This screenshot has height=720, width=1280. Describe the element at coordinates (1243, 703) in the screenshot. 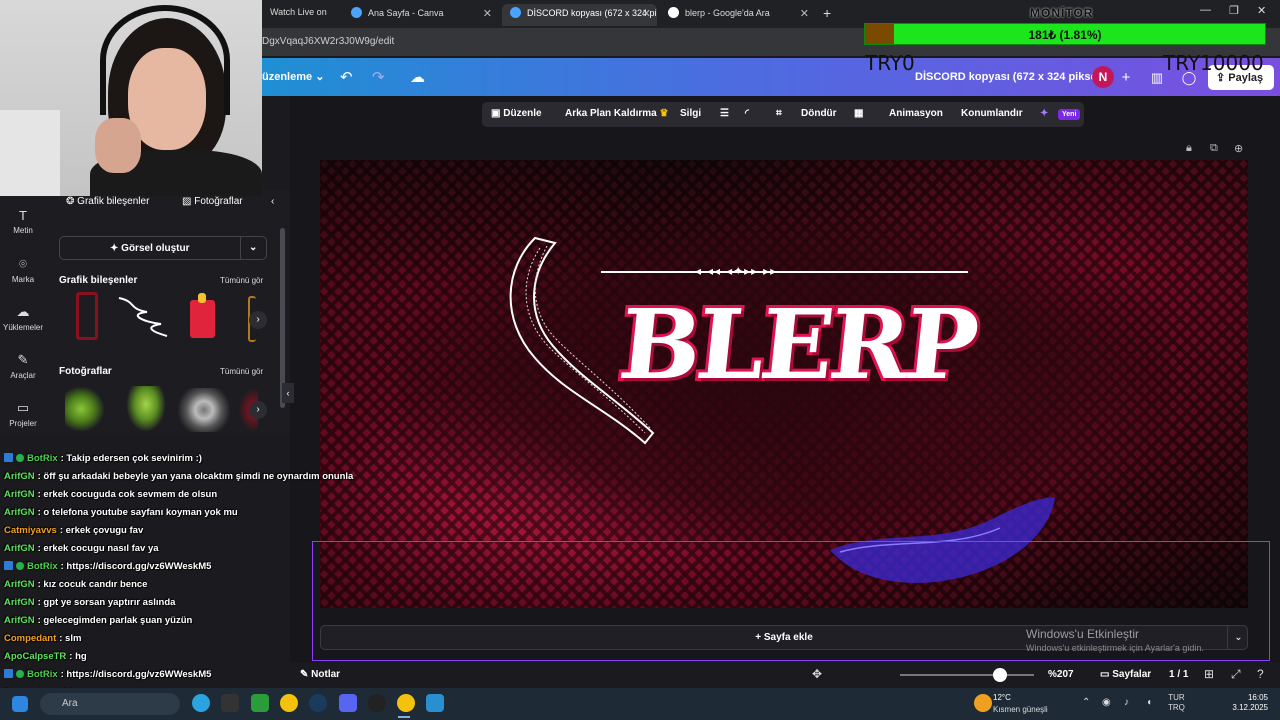

I see `system-clock: 16:05 3.12.2025` at that location.